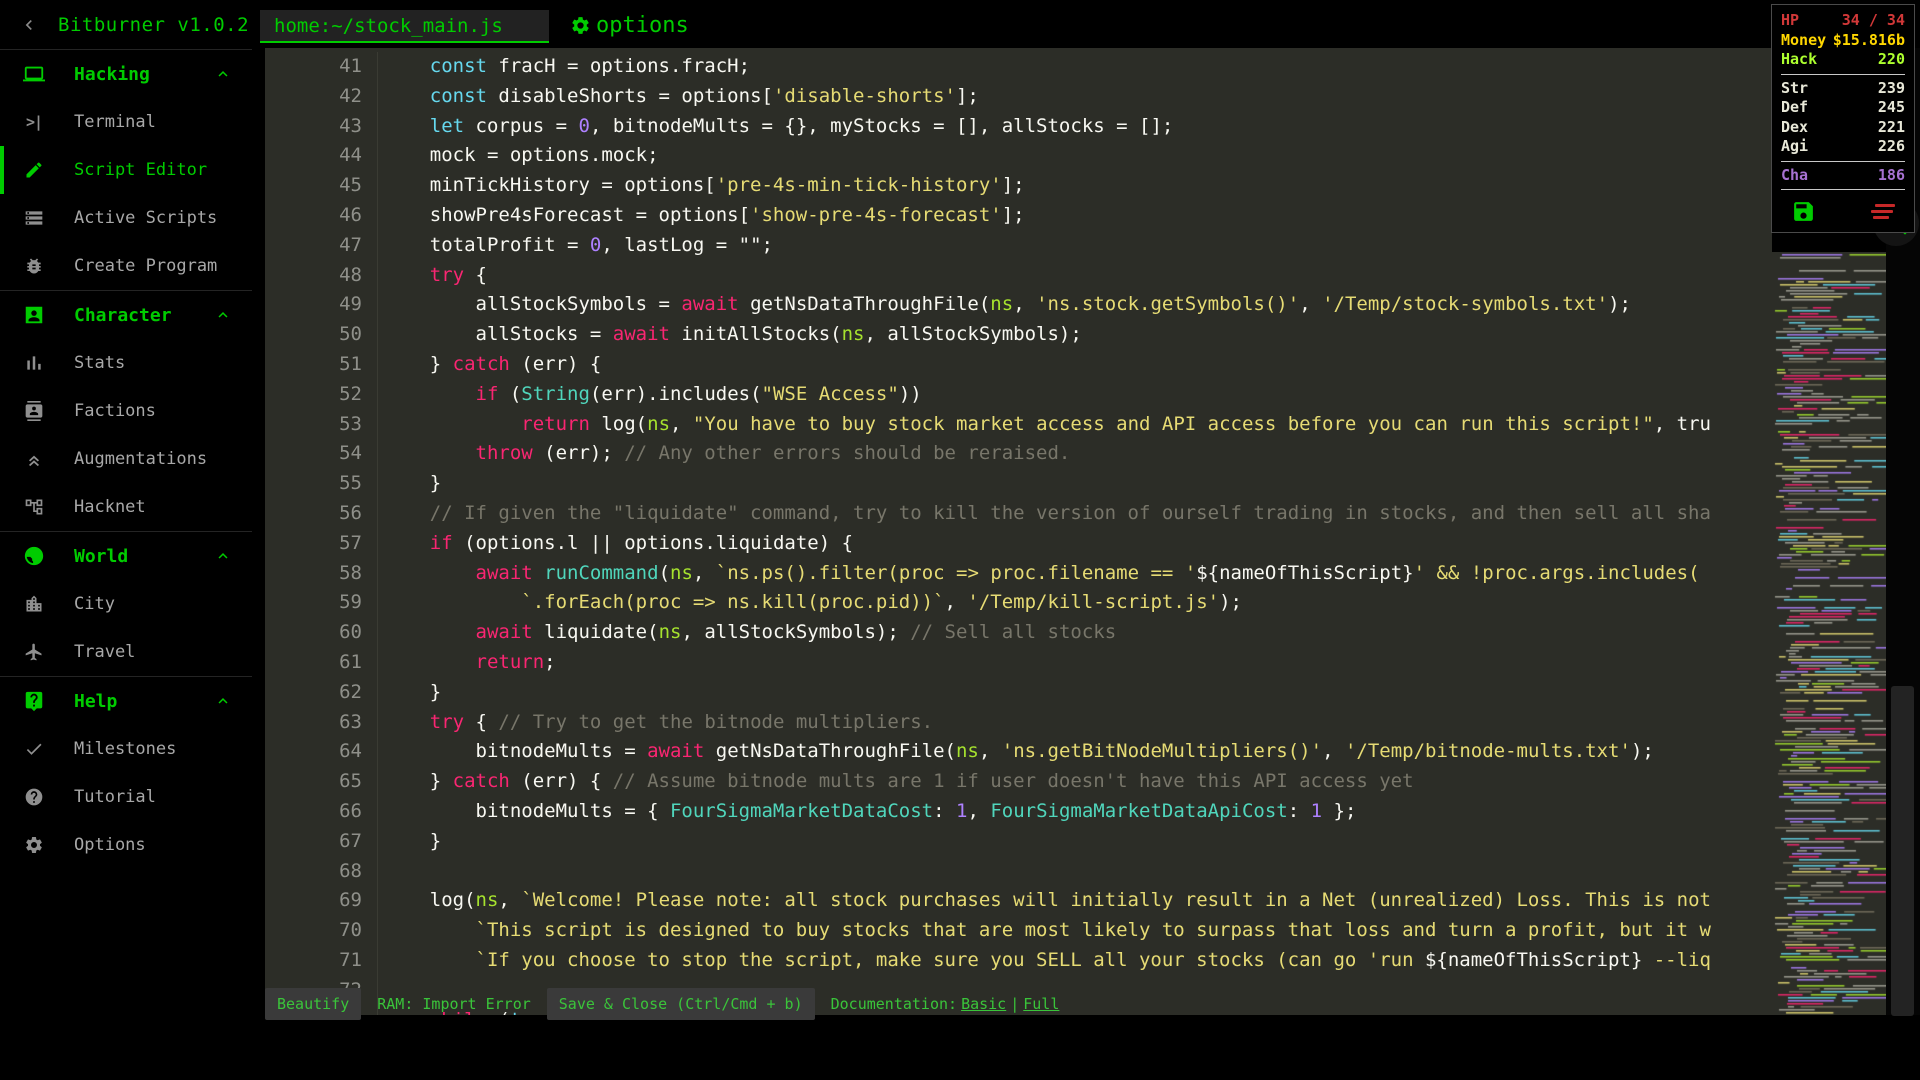 The height and width of the screenshot is (1080, 1920). What do you see at coordinates (1795, 107) in the screenshot?
I see `def-label: Def` at bounding box center [1795, 107].